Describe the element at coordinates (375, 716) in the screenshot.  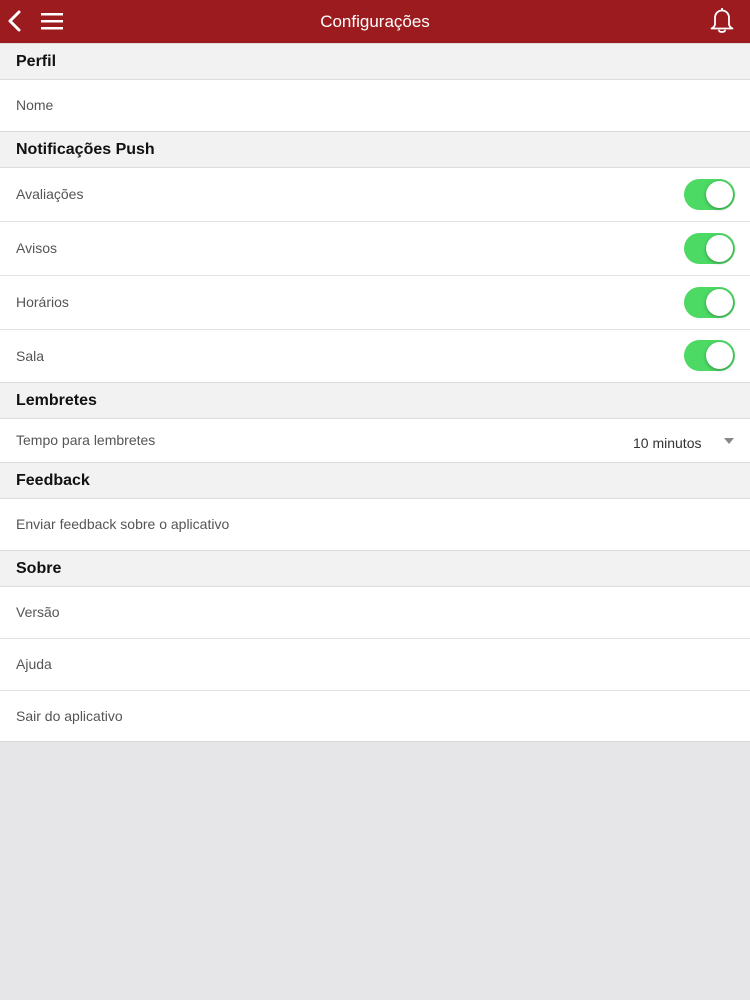
I see `row-sair: Sair do aplicativo` at that location.